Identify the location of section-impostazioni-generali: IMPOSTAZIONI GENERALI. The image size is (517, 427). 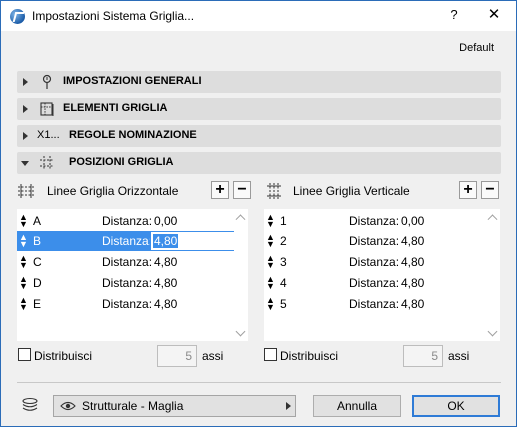
(259, 82).